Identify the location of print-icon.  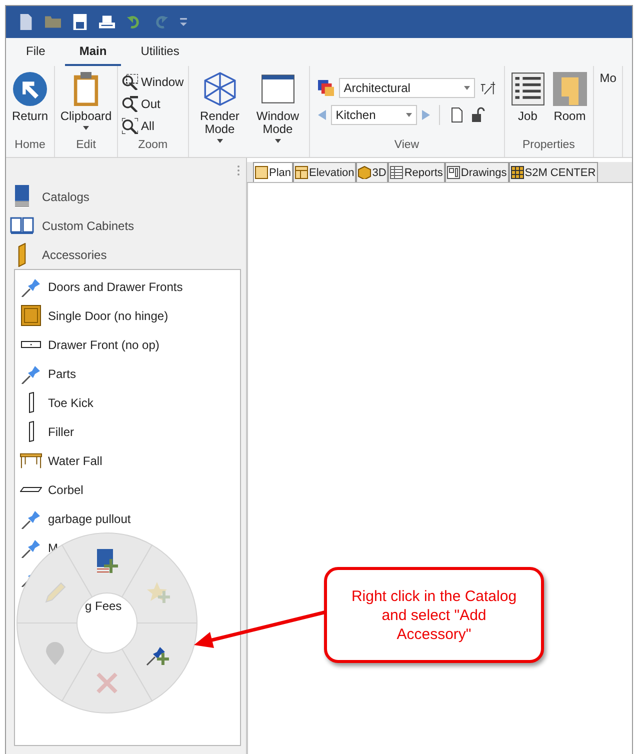
(107, 22).